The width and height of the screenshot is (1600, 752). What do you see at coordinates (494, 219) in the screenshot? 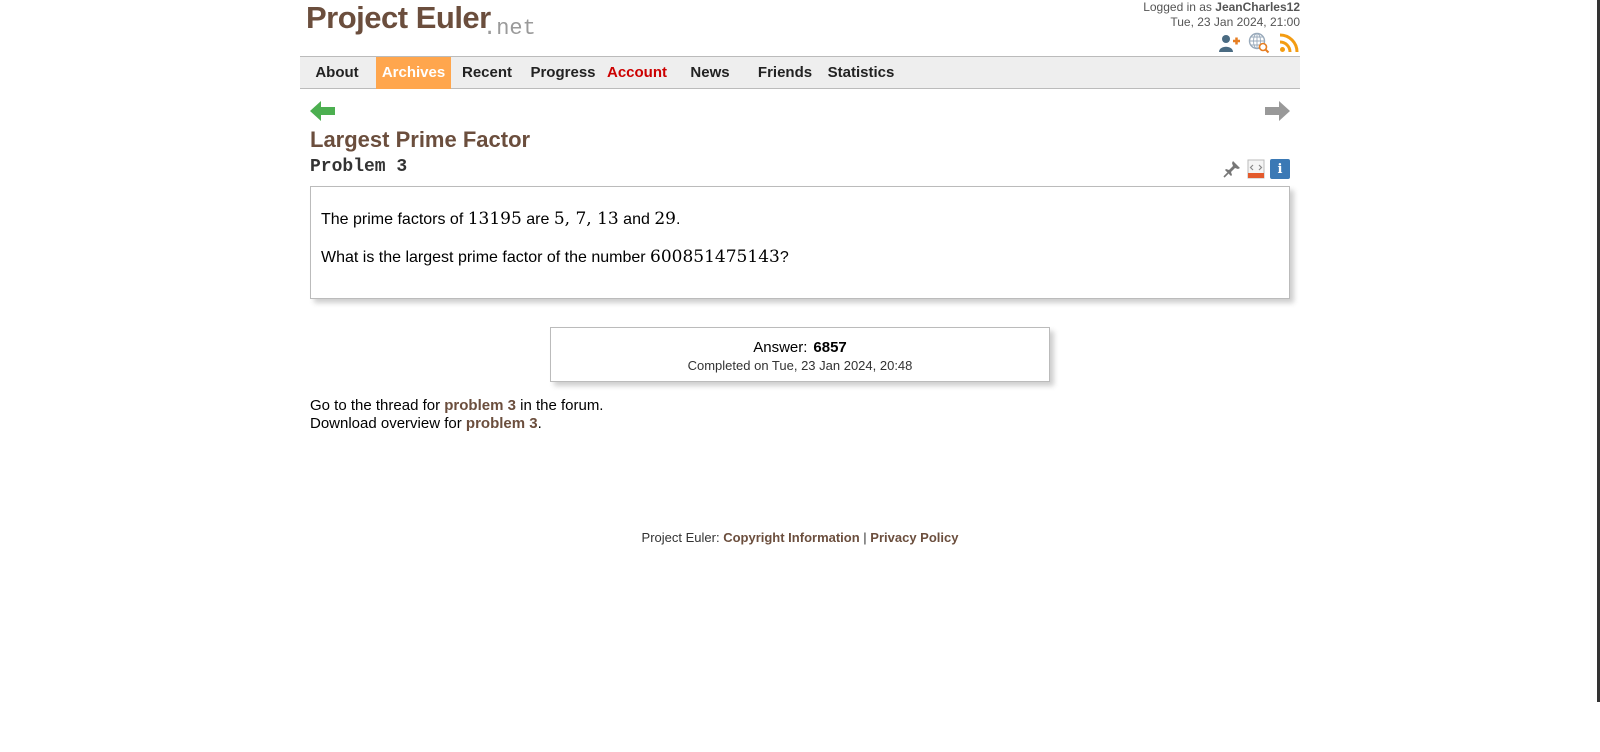
I see `math-number: 13195` at bounding box center [494, 219].